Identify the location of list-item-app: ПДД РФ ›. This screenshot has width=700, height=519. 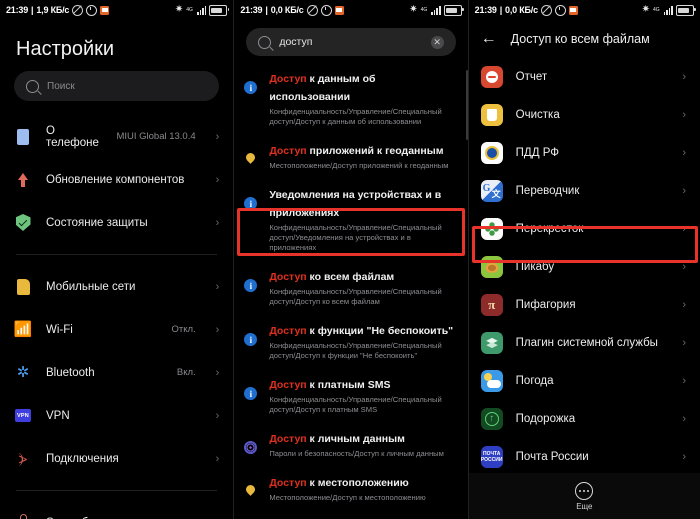
(584, 153).